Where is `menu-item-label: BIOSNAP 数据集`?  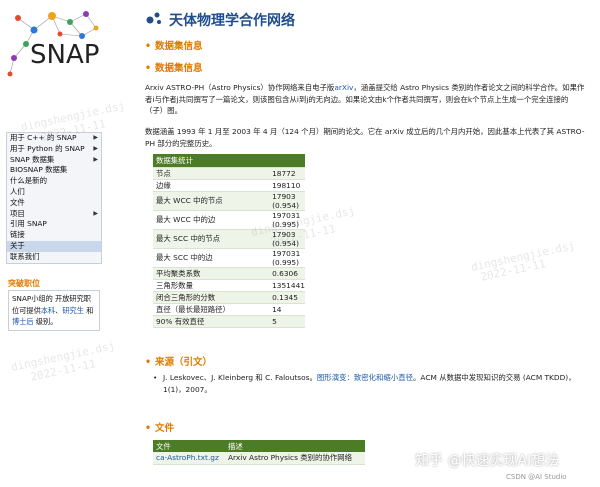 menu-item-label: BIOSNAP 数据集 is located at coordinates (39, 170).